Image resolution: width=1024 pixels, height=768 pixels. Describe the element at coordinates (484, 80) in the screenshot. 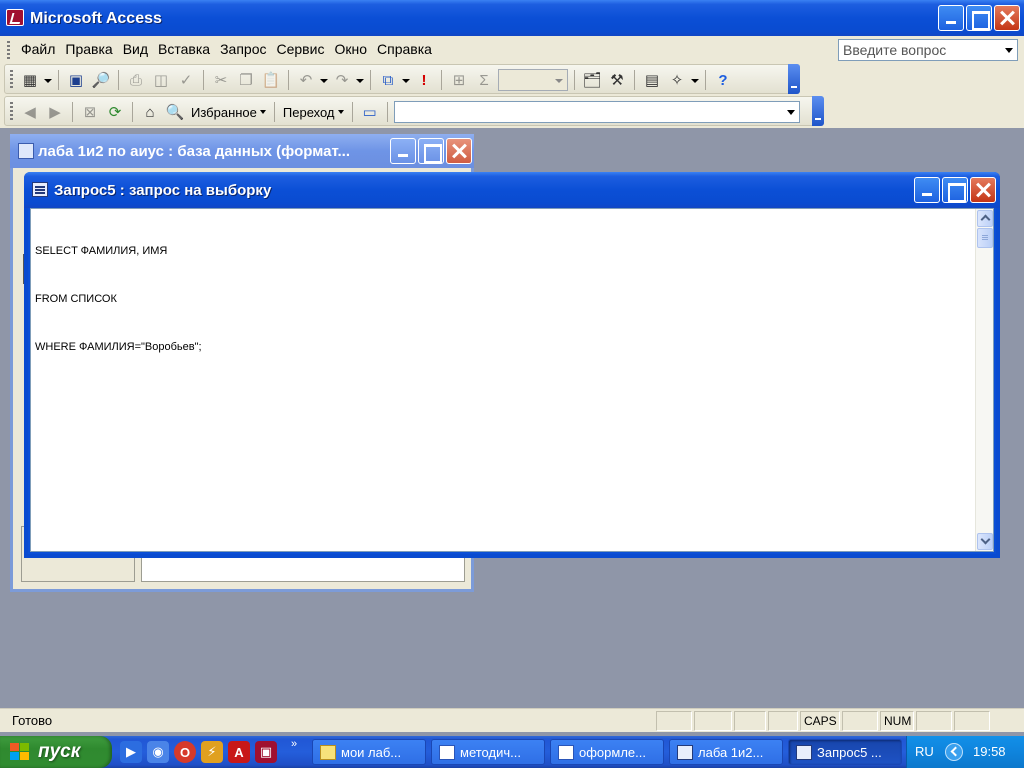

I see `totals-icon: Σ` at that location.